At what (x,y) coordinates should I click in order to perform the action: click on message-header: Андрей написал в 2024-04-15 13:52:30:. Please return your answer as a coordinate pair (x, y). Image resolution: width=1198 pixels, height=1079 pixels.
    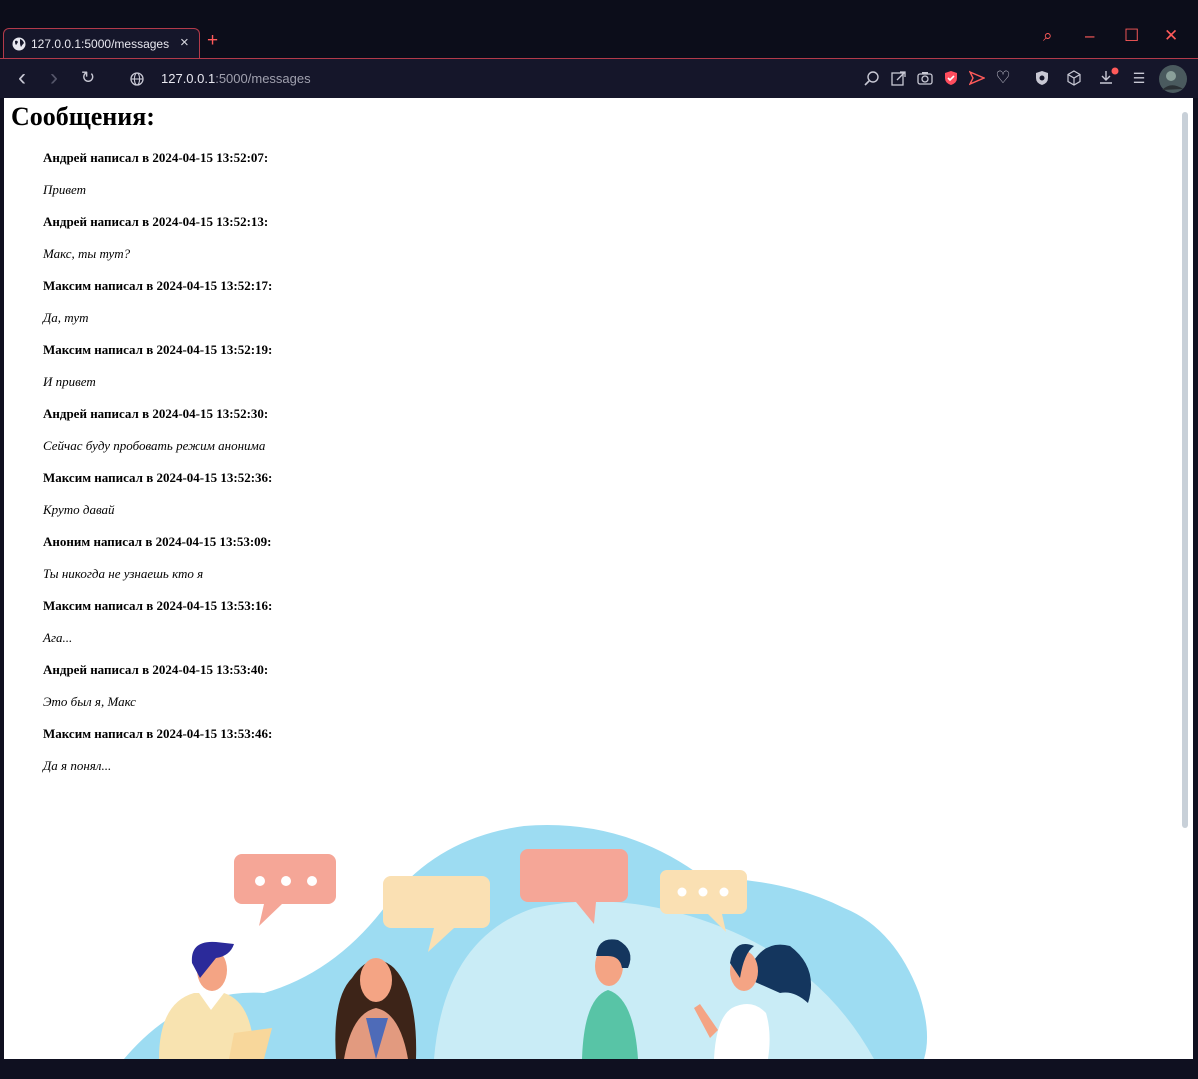
    Looking at the image, I should click on (156, 413).